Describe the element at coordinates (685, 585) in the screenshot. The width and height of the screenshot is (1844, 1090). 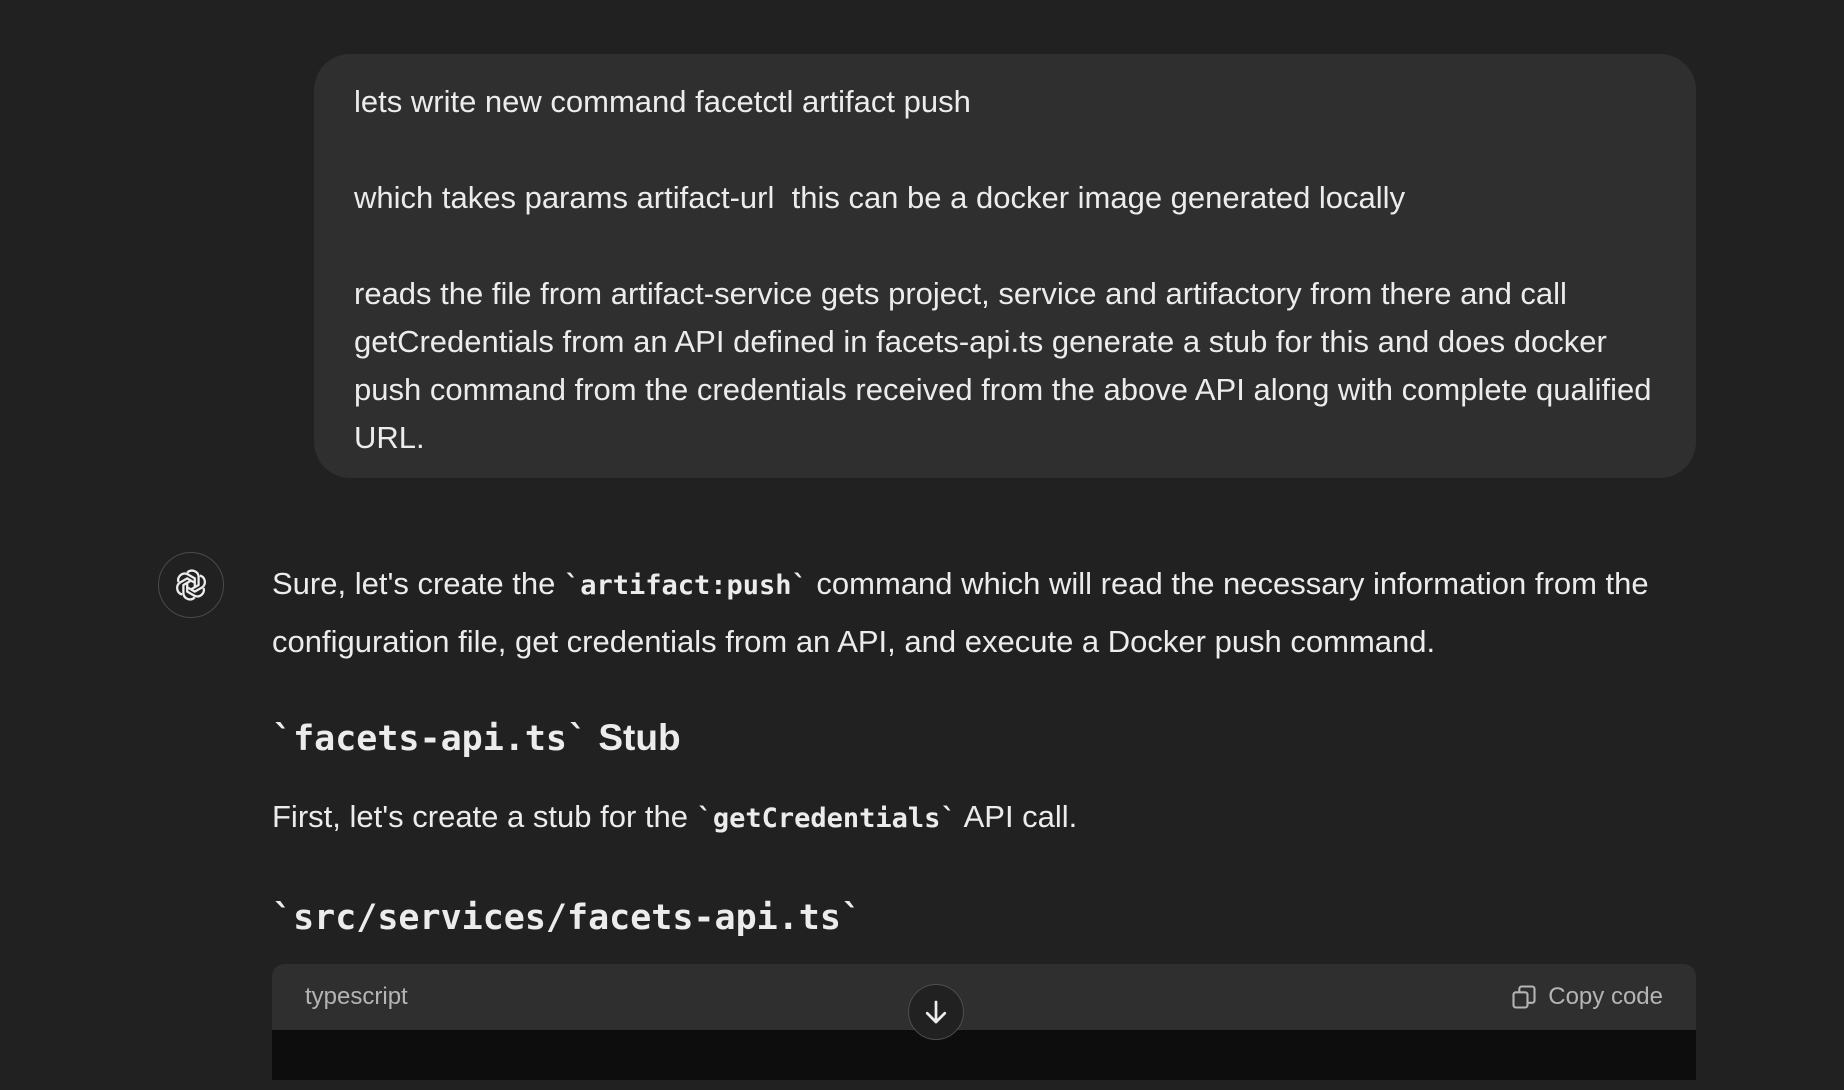
I see `inline-code-artifact-push: `artifact:push`` at that location.